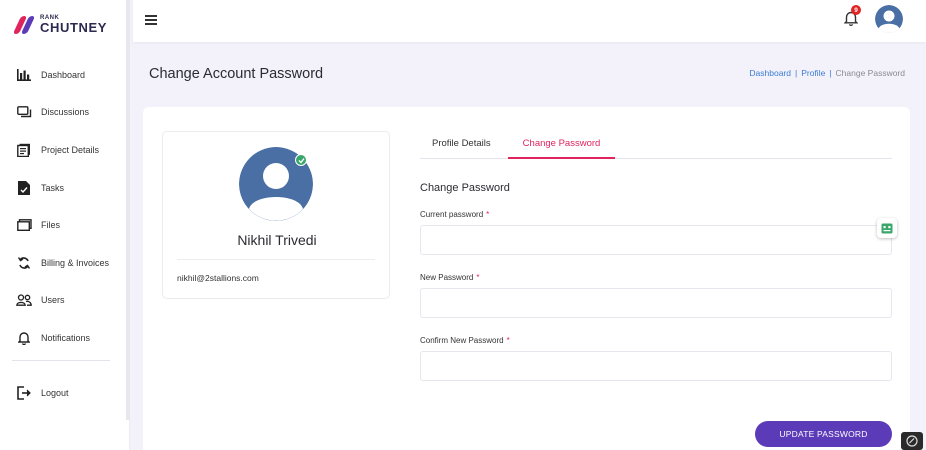 Image resolution: width=926 pixels, height=450 pixels. I want to click on page-title: Change Account Password, so click(236, 74).